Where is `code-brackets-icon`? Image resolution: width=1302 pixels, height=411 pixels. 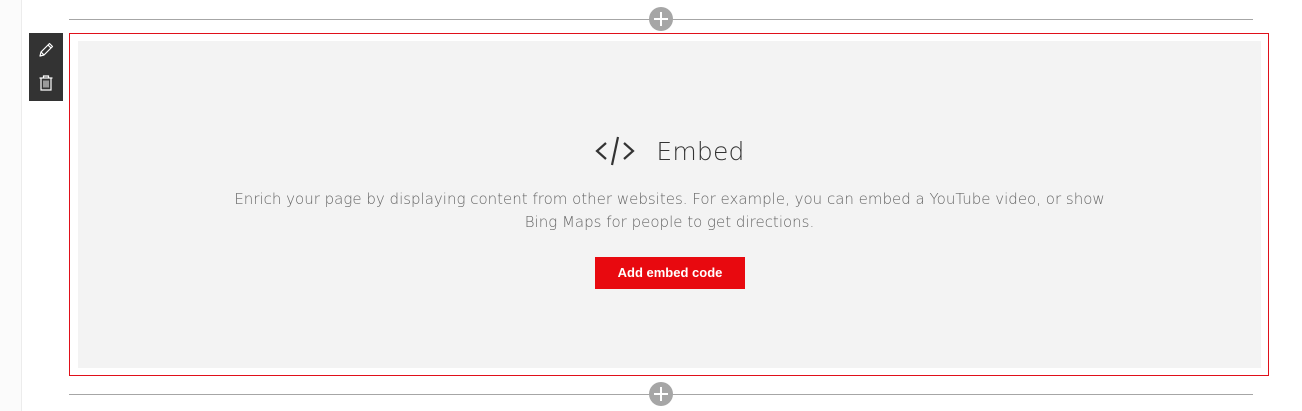 code-brackets-icon is located at coordinates (615, 151).